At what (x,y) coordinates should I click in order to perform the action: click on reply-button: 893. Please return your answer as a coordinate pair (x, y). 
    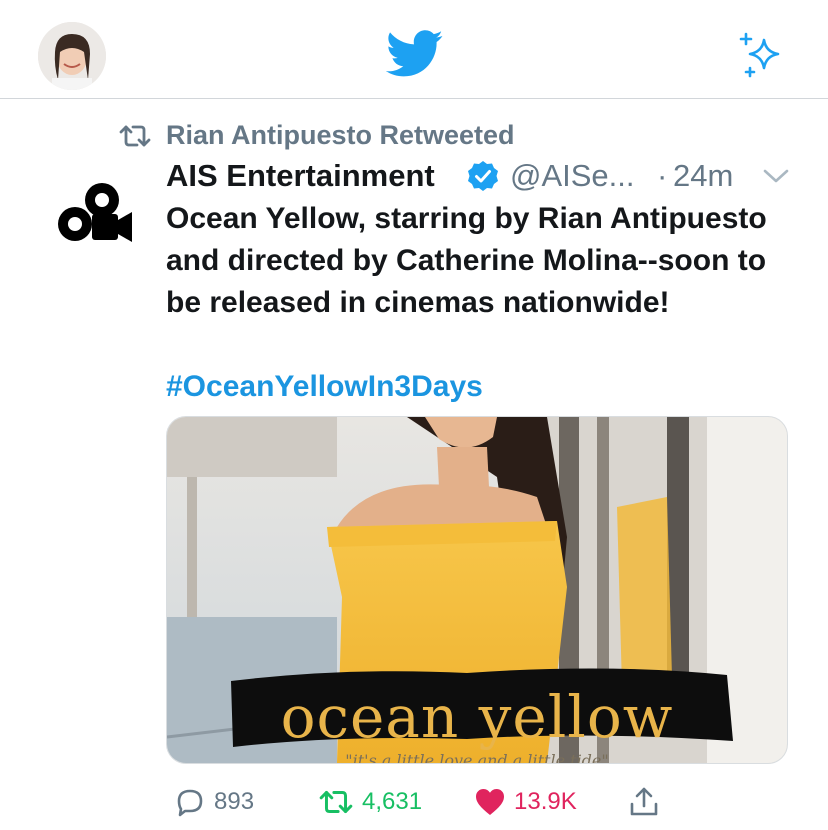
    Looking at the image, I should click on (214, 802).